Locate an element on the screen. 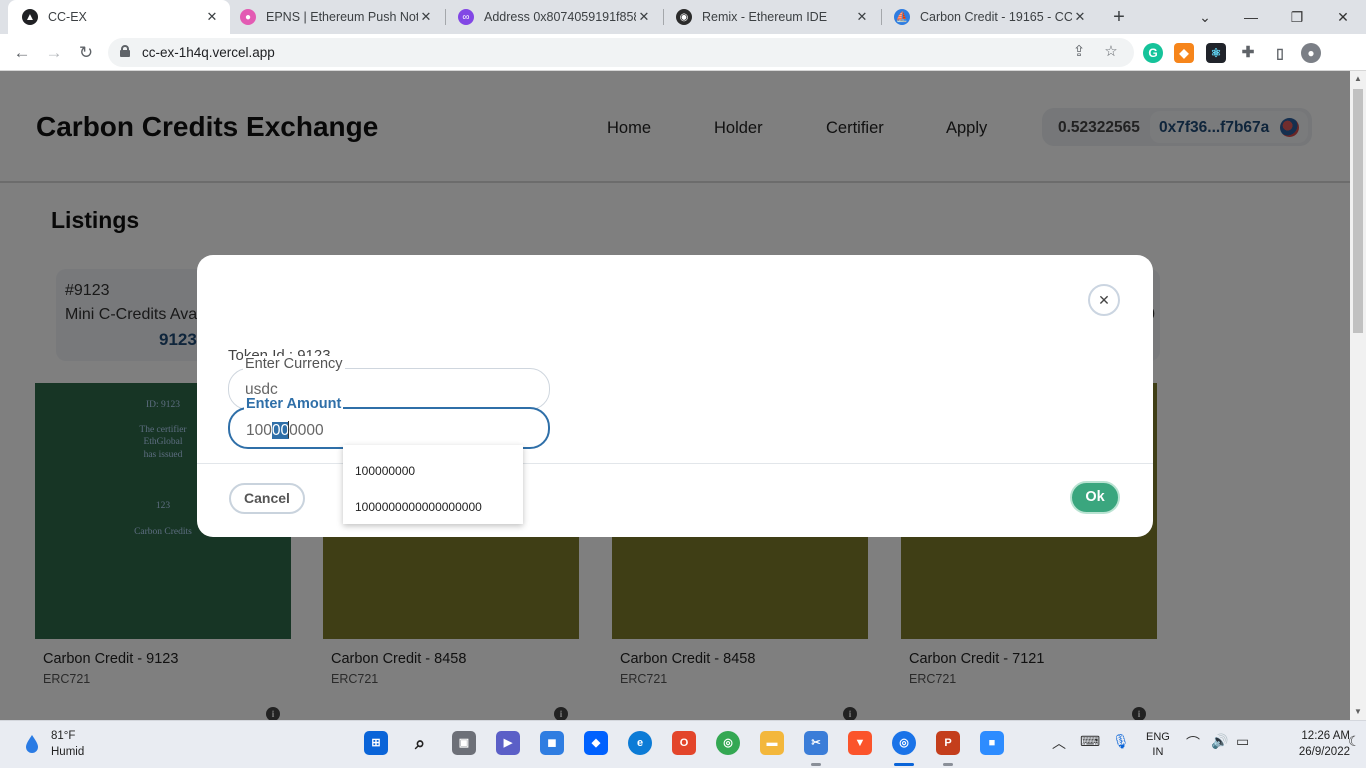 This screenshot has height=768, width=1366. side-panel-icon: ▯ is located at coordinates (1280, 53).